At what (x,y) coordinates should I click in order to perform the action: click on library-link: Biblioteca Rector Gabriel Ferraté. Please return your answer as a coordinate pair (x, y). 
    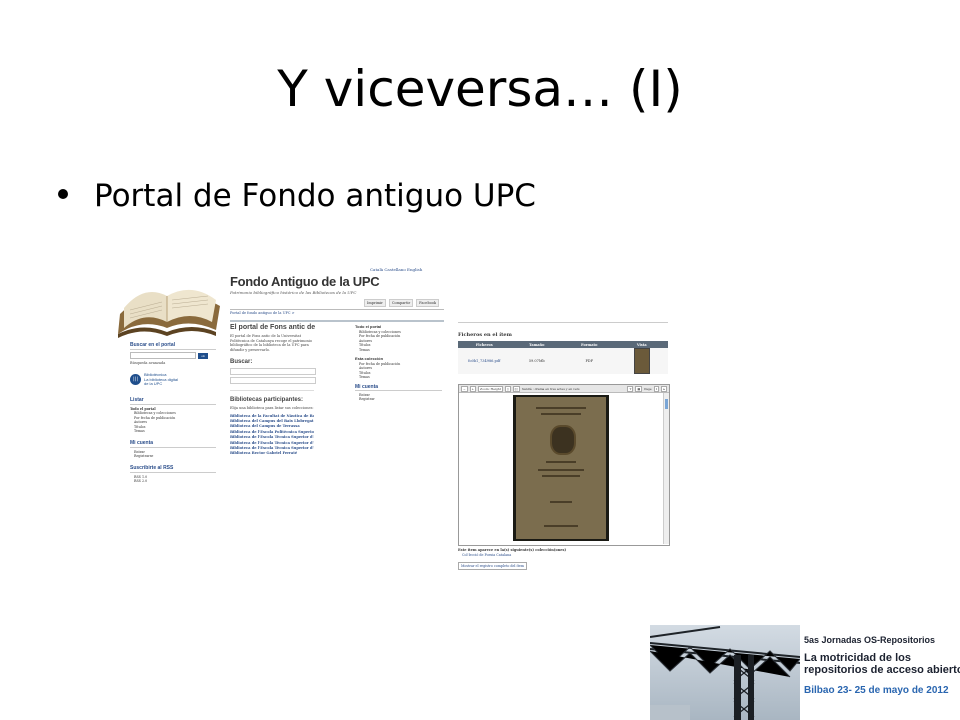
    Looking at the image, I should click on (272, 453).